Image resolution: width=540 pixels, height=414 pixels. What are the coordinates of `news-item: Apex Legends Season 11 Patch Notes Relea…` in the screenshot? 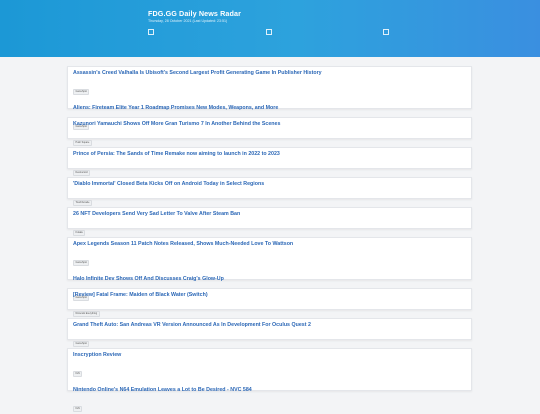 It's located at (269, 253).